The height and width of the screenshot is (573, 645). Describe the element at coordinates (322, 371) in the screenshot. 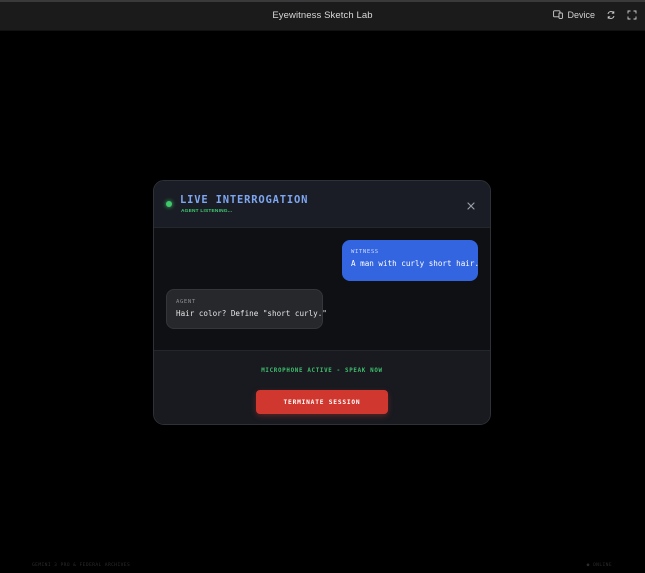

I see `microphone-status: MICROPHONE ACTIVE - SPEAK NOW` at that location.